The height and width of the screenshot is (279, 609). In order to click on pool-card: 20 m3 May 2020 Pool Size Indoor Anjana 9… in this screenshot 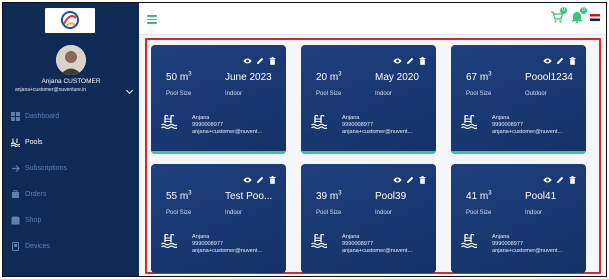, I will do `click(368, 99)`.